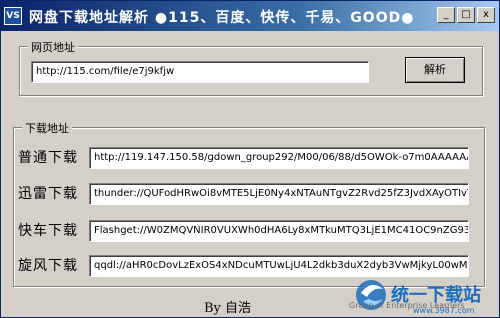  Describe the element at coordinates (200, 72) in the screenshot. I see `webpage-url-input: http://115.com/file/e7j9kfjw` at that location.